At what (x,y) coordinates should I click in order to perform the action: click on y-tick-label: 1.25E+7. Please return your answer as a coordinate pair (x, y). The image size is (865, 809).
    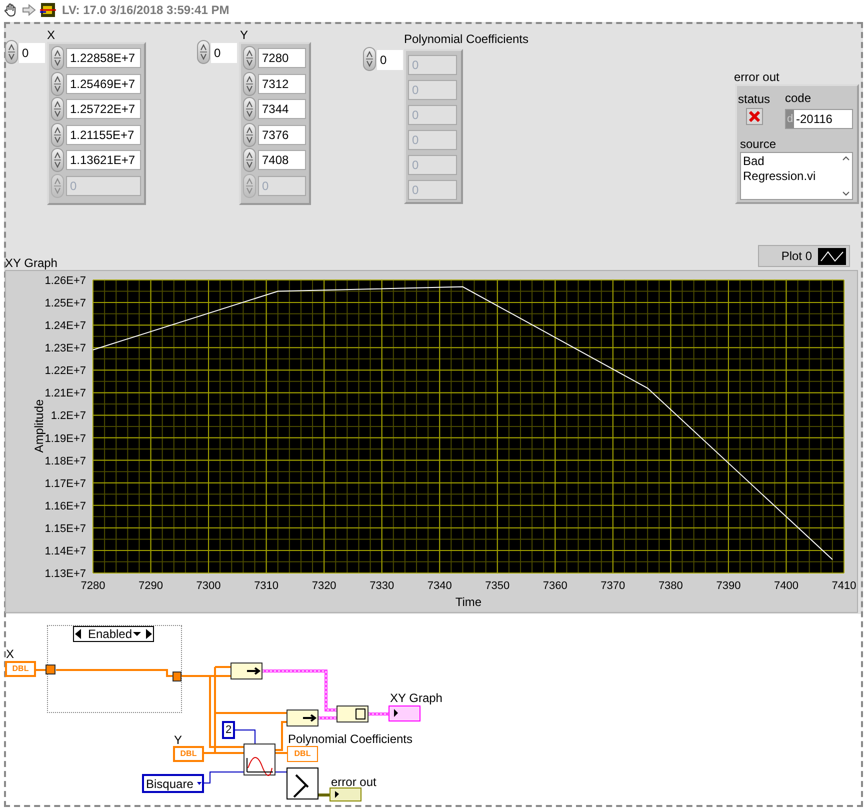
    Looking at the image, I should click on (65, 304).